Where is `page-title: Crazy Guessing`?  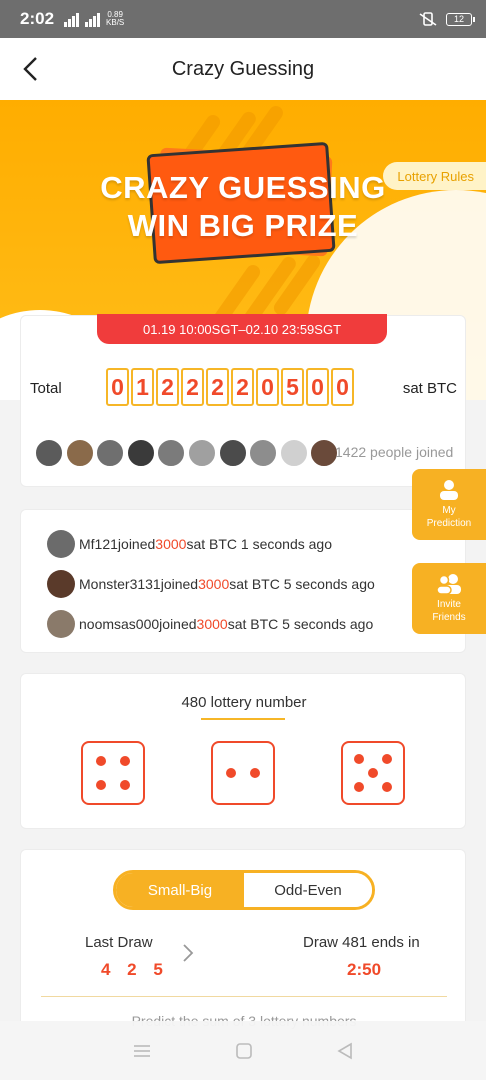
page-title: Crazy Guessing is located at coordinates (243, 68).